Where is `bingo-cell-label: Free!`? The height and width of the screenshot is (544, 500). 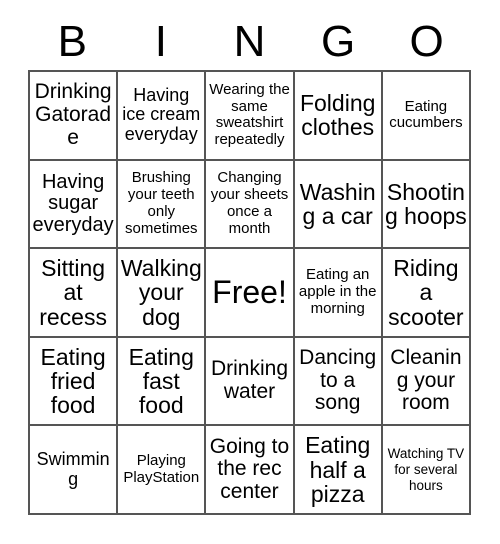
bingo-cell-label: Free! is located at coordinates (249, 292).